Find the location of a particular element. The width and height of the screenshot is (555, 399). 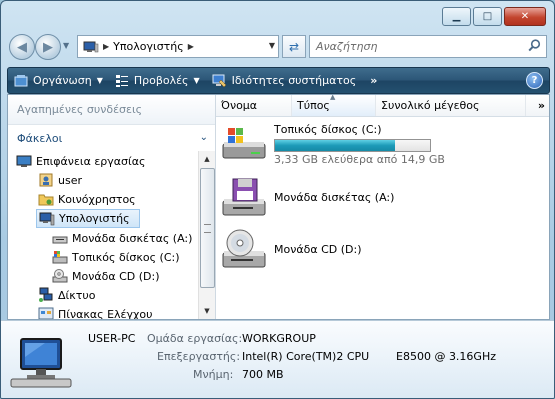

column-name: Όνομα is located at coordinates (254, 105).